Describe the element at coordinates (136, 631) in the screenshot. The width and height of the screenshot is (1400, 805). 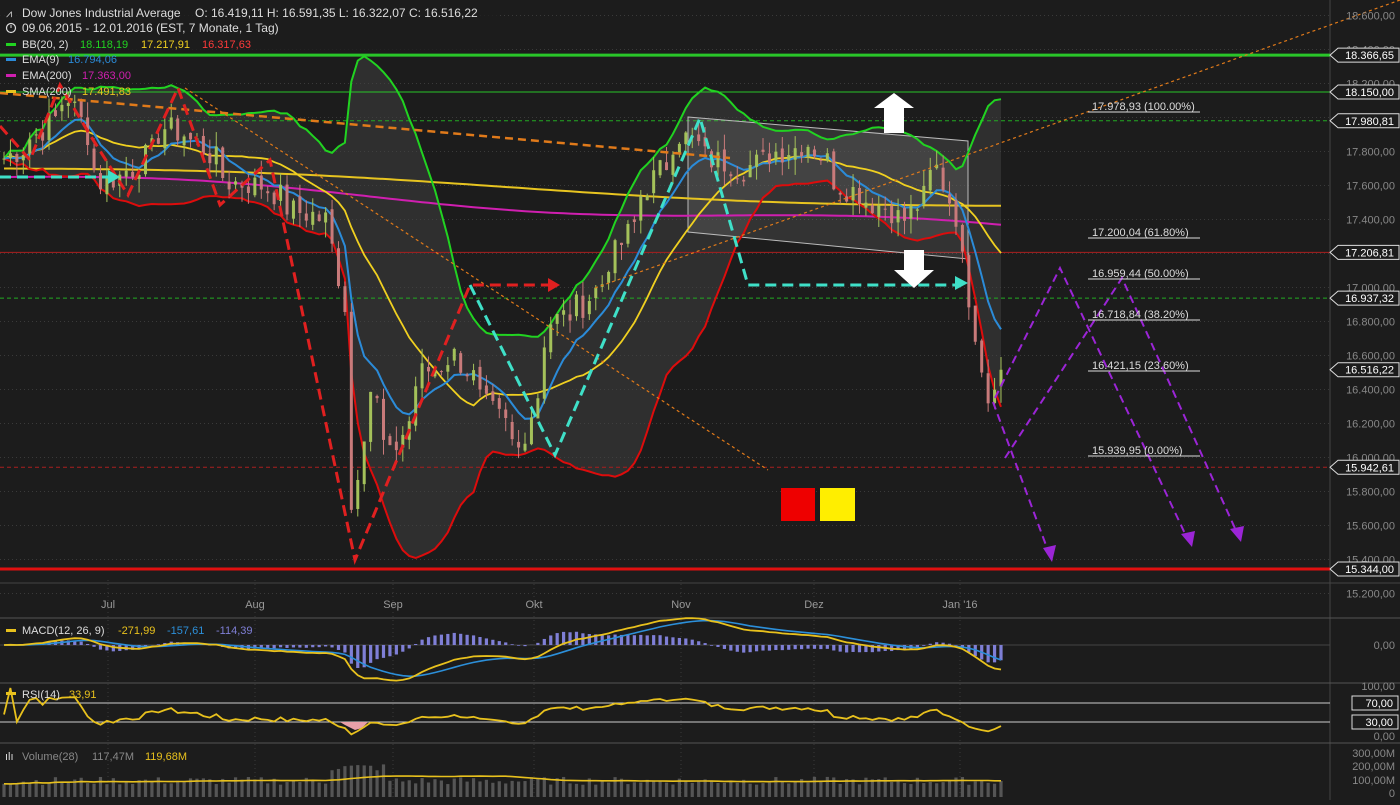
I see `macd-value-1: -271,99` at that location.